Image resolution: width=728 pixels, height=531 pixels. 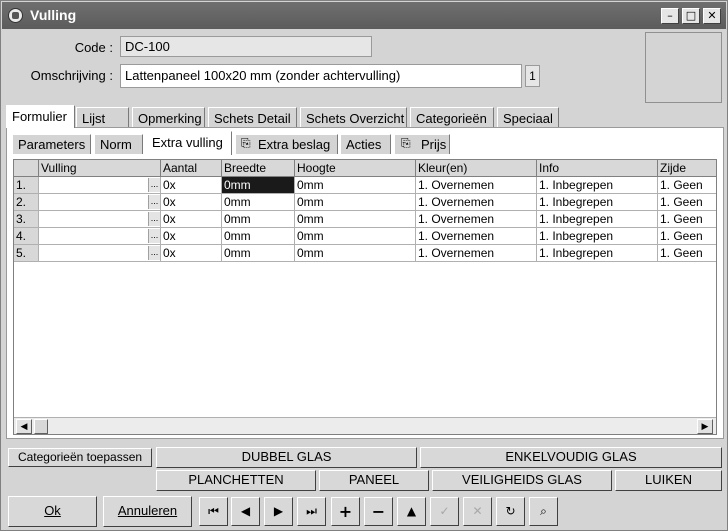 I want to click on row-number: 5., so click(x=26, y=253).